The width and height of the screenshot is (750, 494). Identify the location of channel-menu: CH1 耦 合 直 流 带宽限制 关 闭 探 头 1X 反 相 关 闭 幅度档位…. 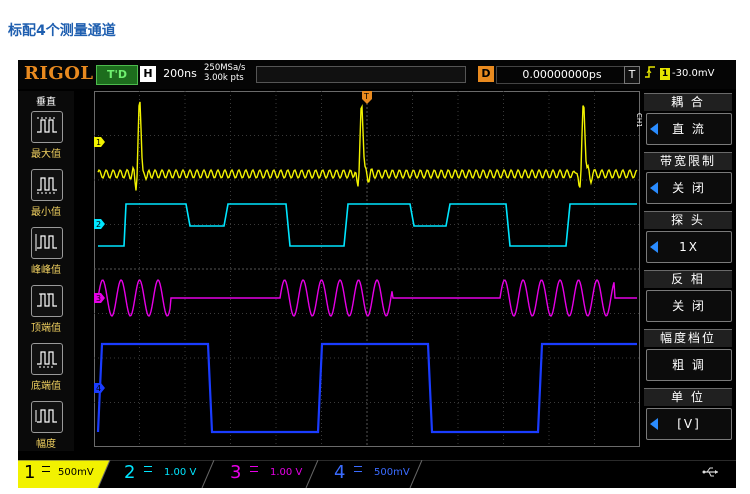
(685, 272).